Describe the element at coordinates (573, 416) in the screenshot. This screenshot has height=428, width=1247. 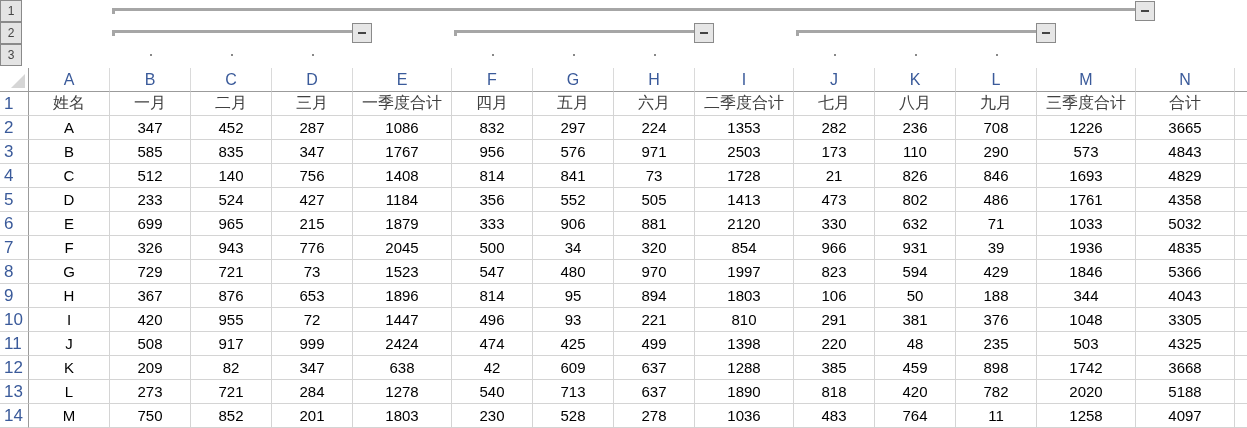
I see `table-cell: 528` at that location.